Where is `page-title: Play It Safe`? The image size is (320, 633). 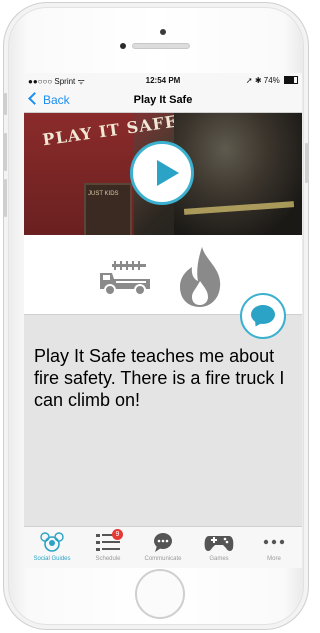 page-title: Play It Safe is located at coordinates (163, 100).